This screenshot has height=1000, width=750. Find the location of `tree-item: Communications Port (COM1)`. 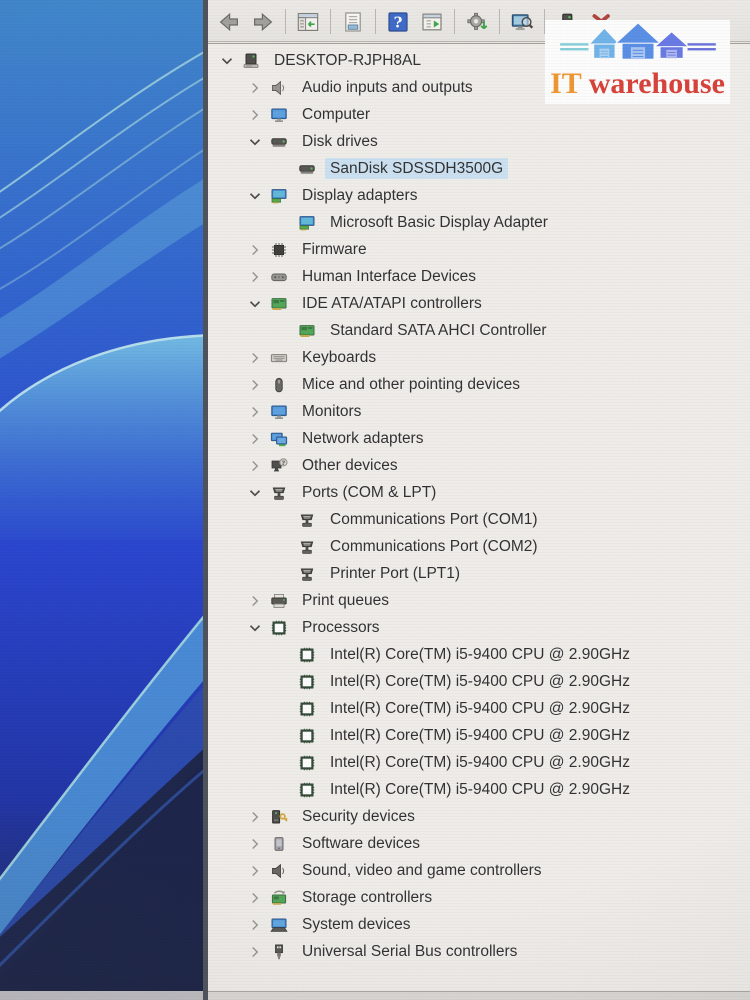

tree-item: Communications Port (COM1) is located at coordinates (479, 519).